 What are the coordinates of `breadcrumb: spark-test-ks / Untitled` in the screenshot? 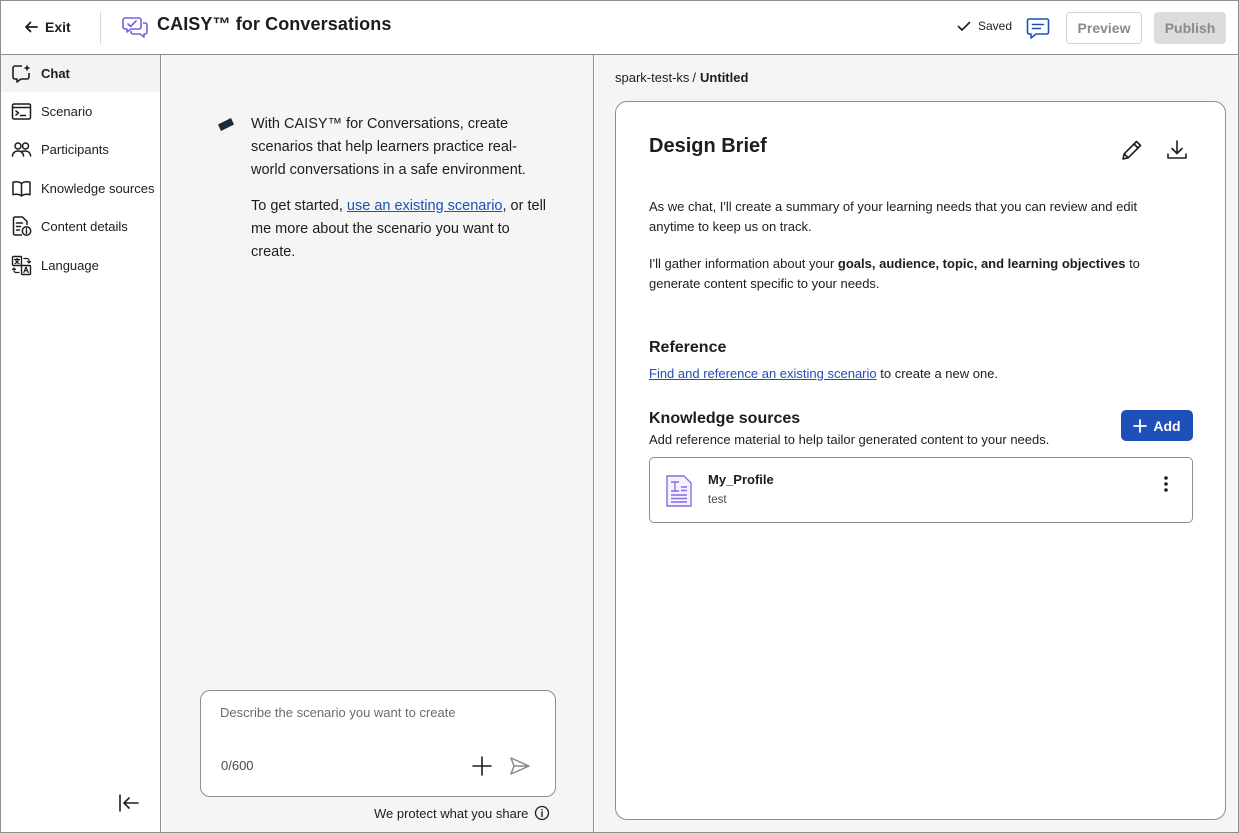 It's located at (681, 77).